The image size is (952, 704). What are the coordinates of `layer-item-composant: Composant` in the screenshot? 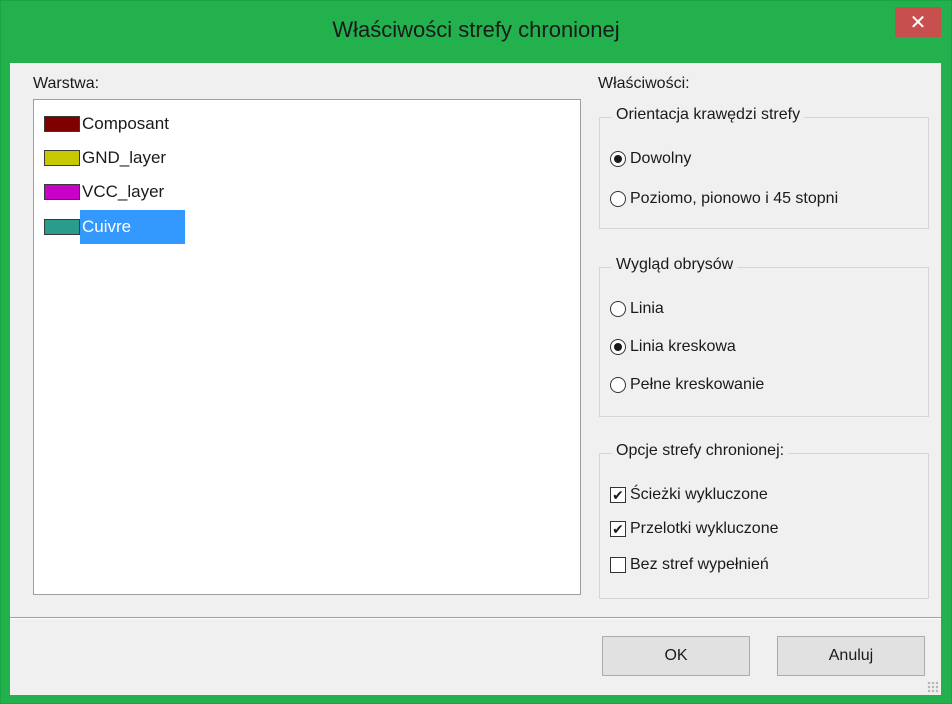 It's located at (108, 124).